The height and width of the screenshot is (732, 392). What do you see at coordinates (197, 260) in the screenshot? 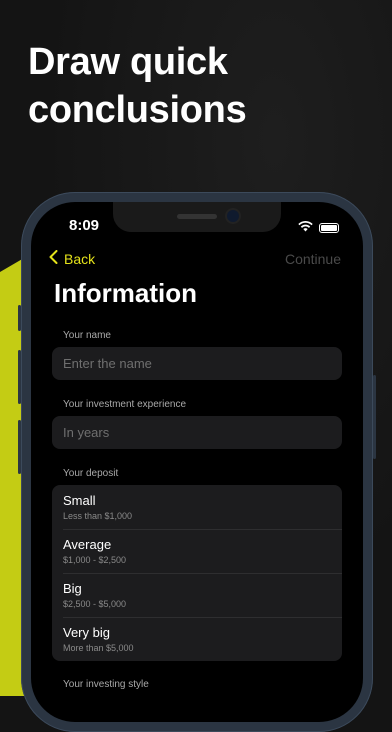
I see `navigation-bar: Back Continue` at bounding box center [197, 260].